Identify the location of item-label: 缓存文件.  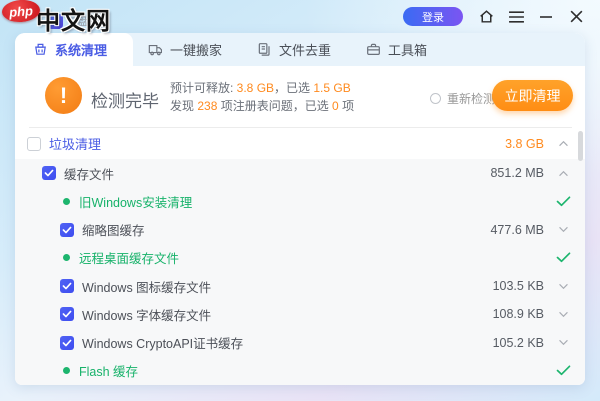
(89, 174).